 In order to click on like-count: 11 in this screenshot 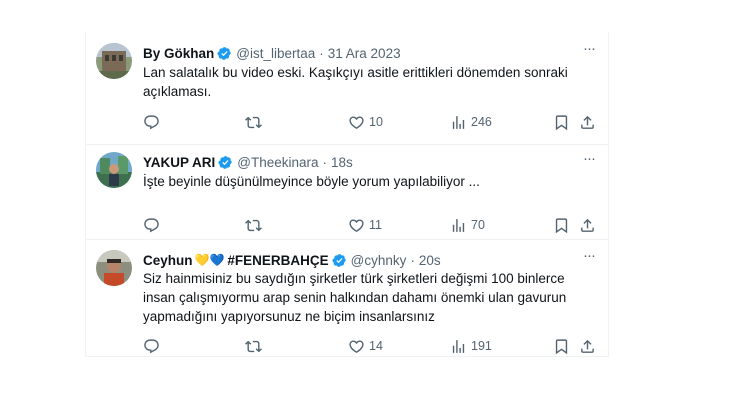, I will do `click(375, 225)`.